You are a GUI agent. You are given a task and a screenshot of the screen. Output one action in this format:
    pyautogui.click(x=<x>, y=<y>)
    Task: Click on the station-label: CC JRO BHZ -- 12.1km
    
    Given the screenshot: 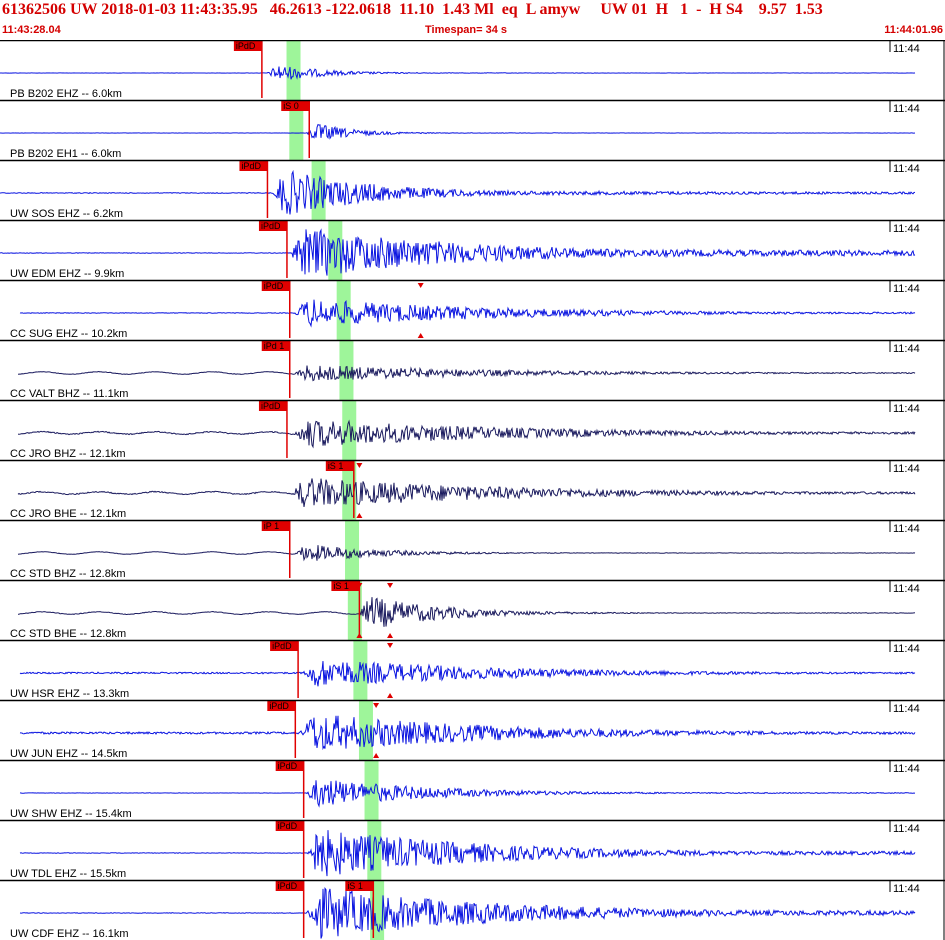 What is the action you would take?
    pyautogui.click(x=68, y=454)
    